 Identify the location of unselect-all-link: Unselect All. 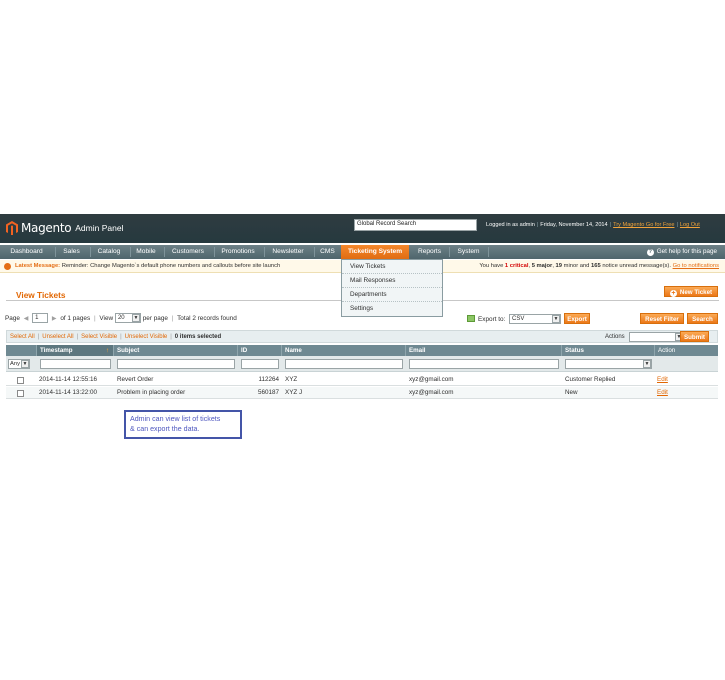
(57, 337).